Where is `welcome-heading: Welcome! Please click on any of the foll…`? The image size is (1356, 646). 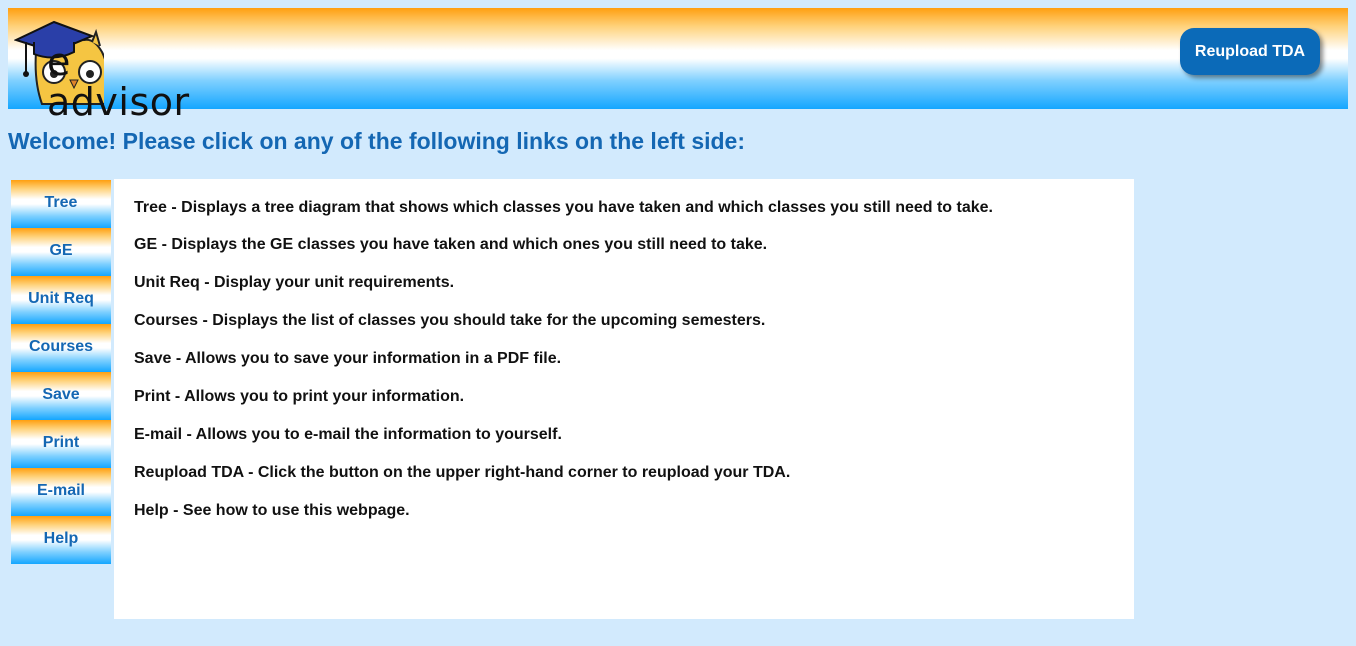 welcome-heading: Welcome! Please click on any of the foll… is located at coordinates (376, 141).